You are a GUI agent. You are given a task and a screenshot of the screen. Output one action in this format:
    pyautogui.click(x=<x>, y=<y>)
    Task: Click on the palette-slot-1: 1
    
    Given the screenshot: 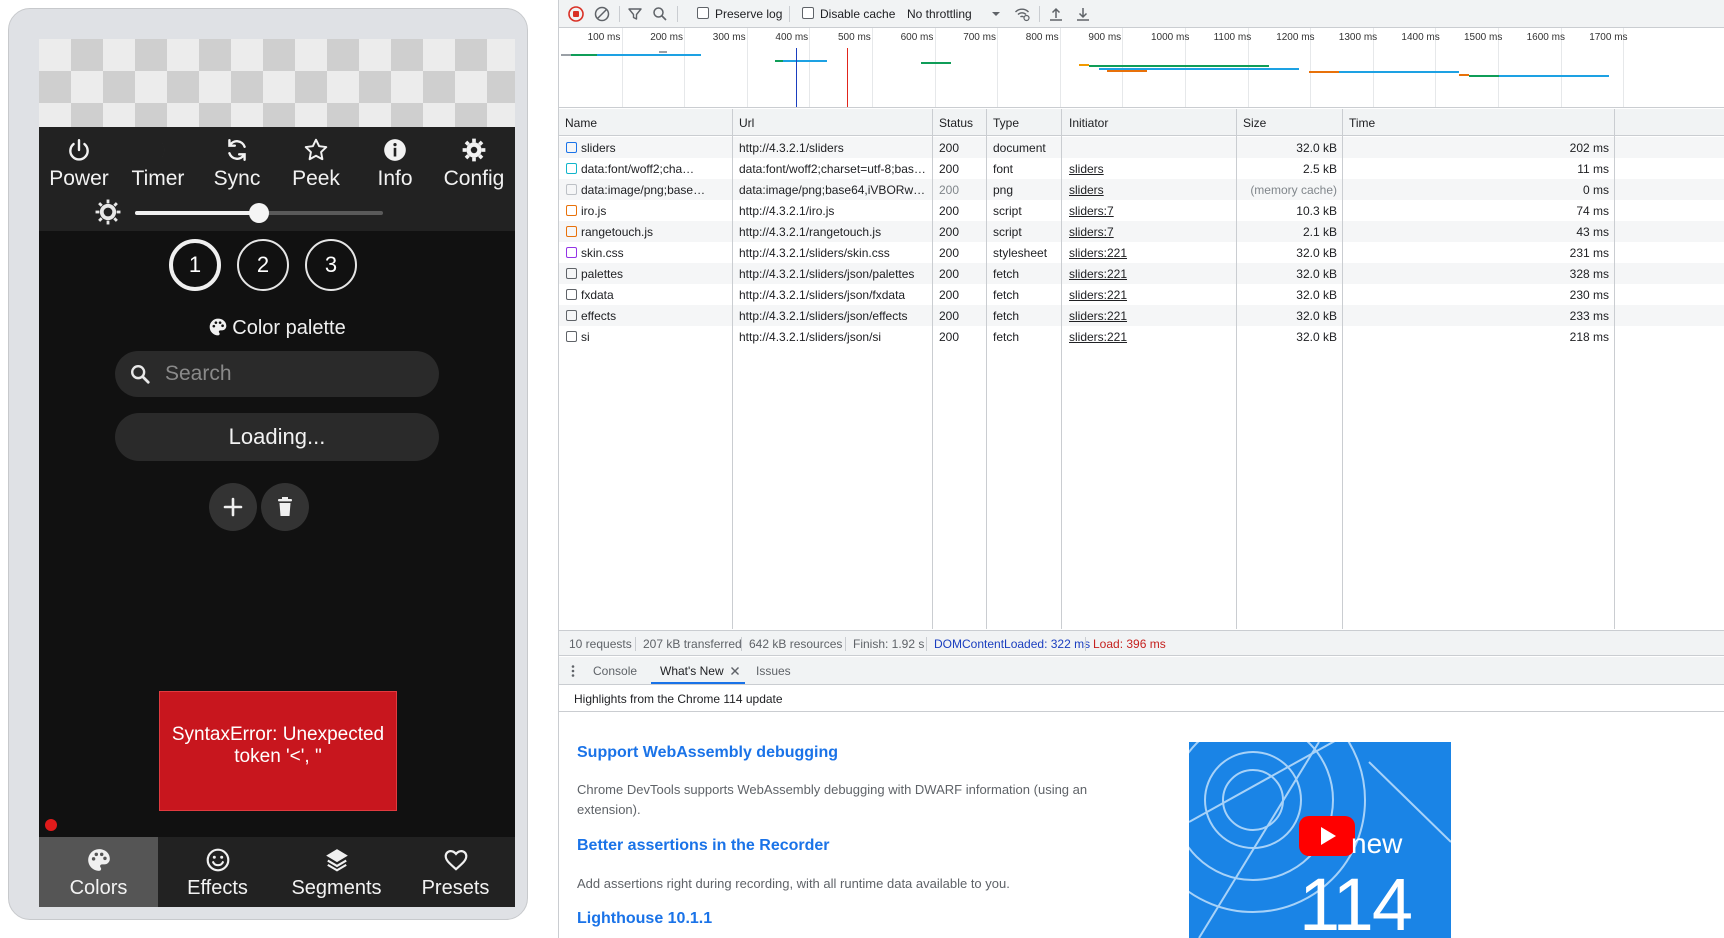 What is the action you would take?
    pyautogui.click(x=195, y=265)
    